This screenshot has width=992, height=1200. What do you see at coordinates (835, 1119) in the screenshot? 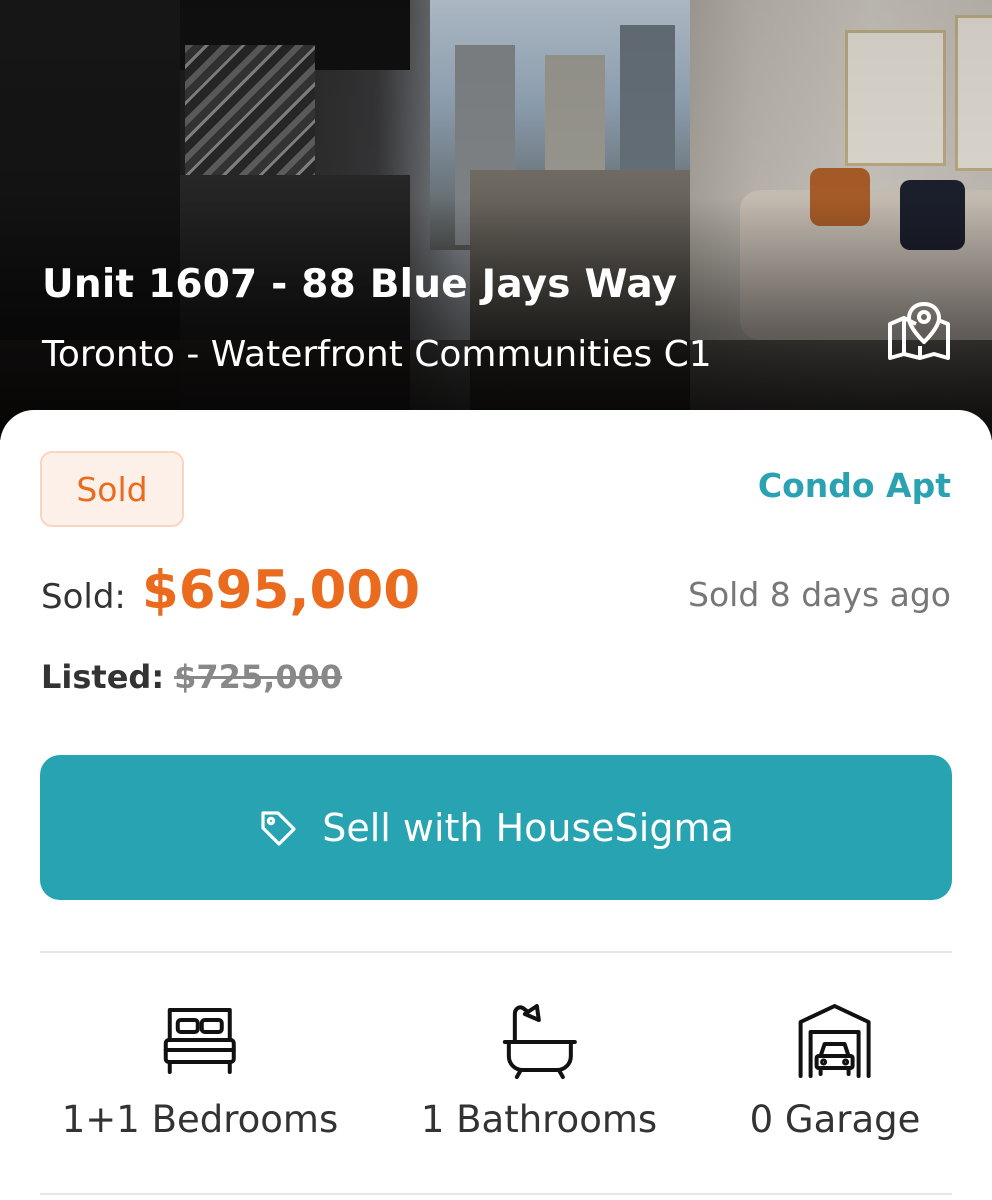
I see `garage-label: 0 Garage` at bounding box center [835, 1119].